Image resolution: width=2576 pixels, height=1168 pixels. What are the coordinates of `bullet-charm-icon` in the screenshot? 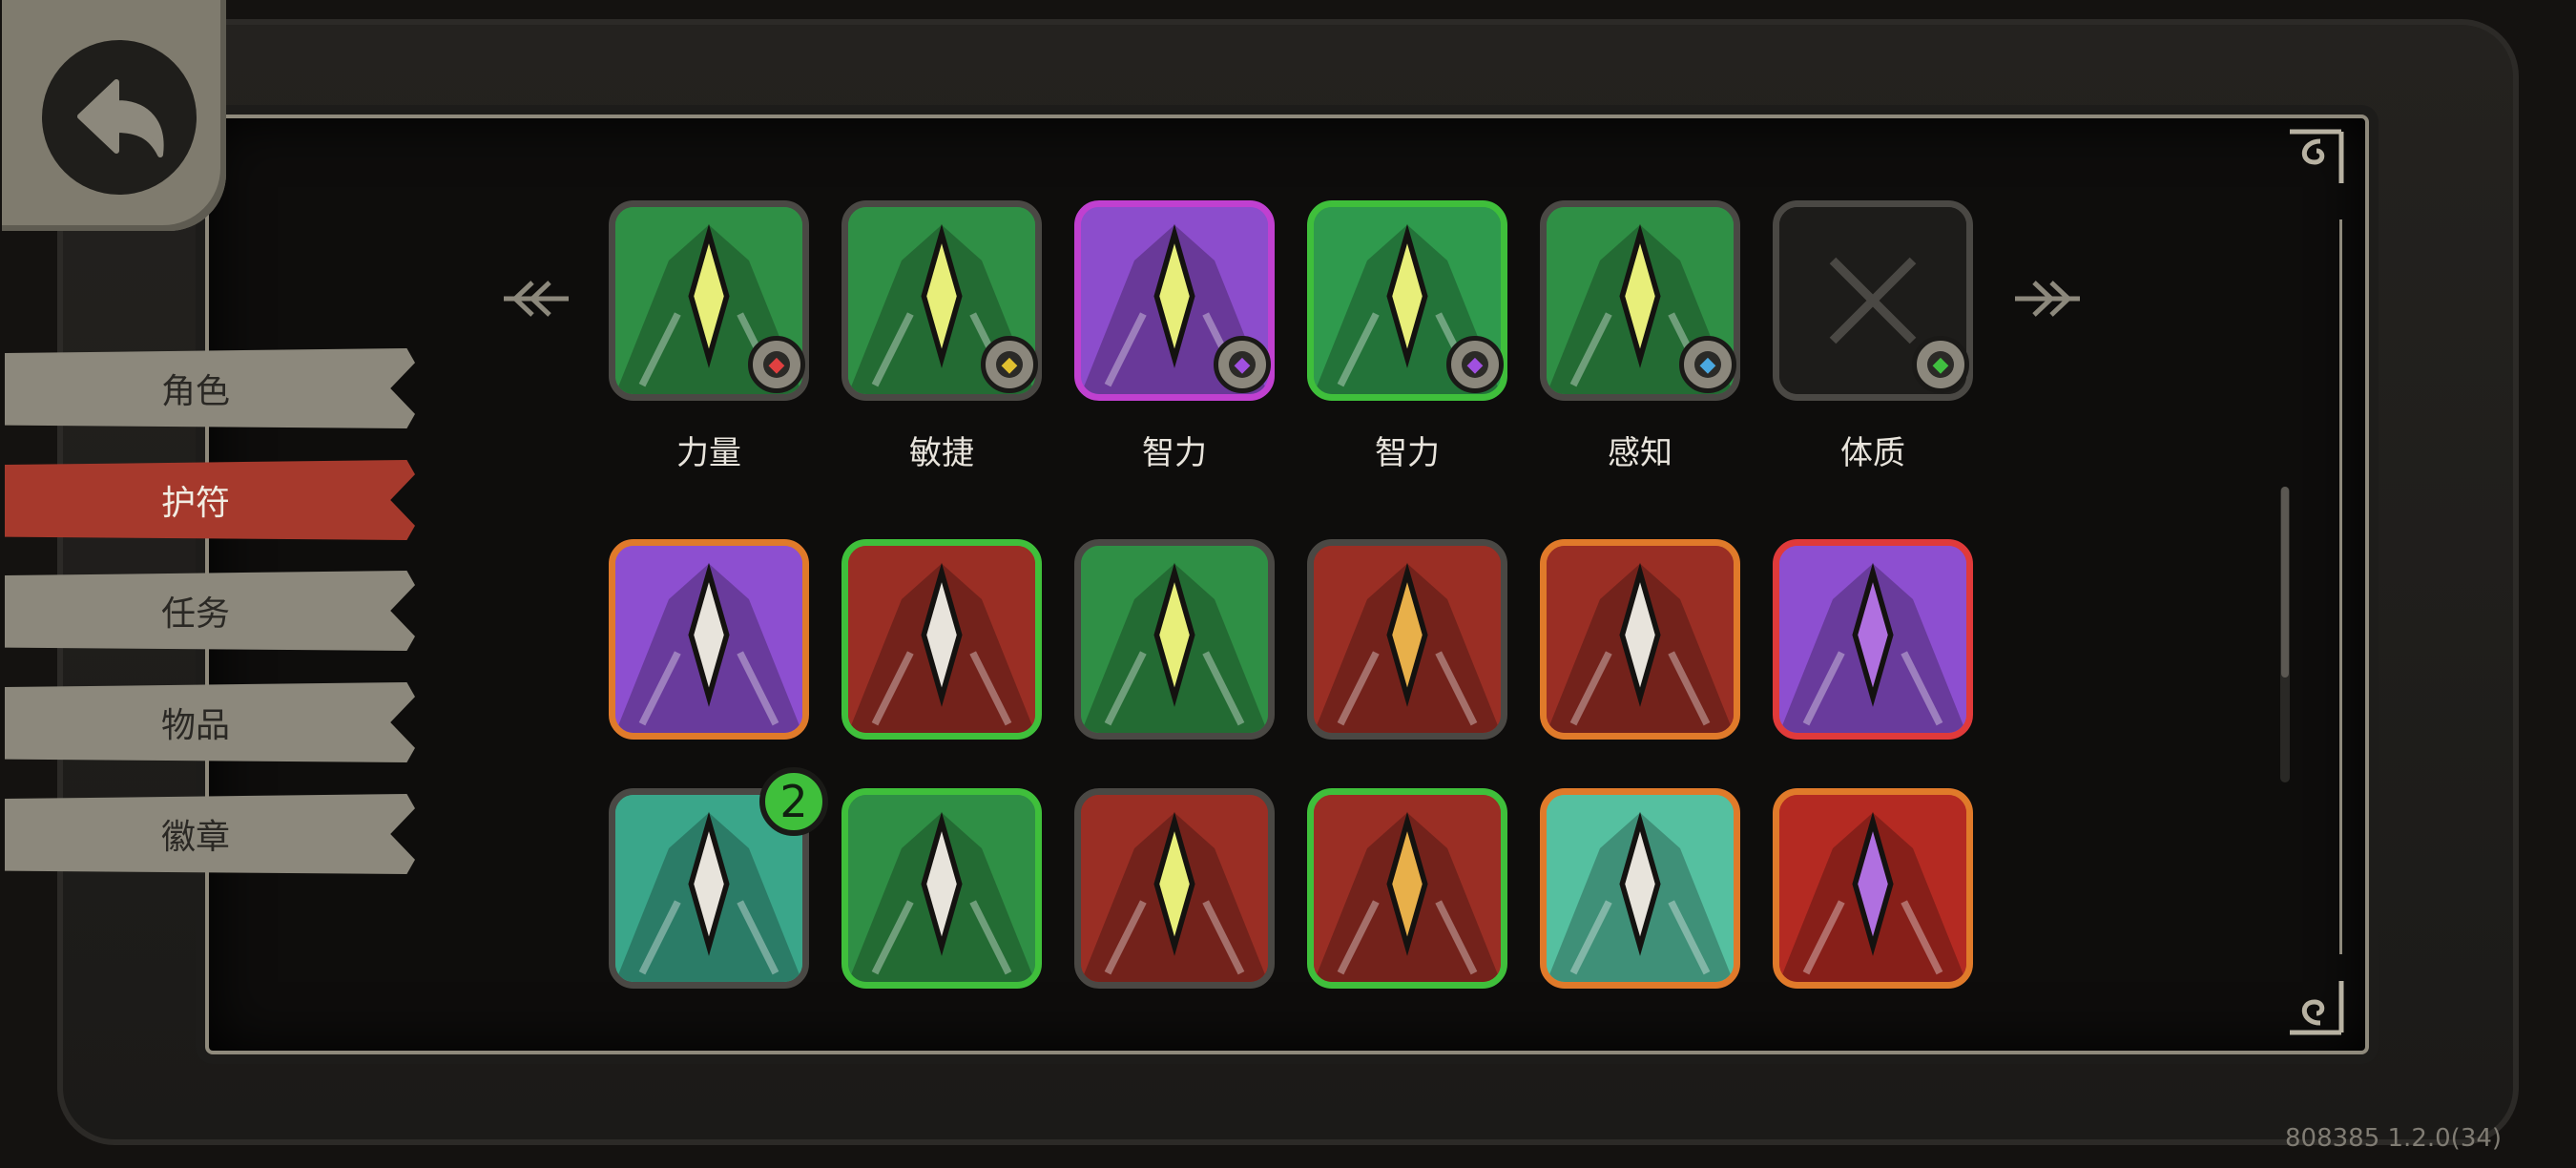 It's located at (1407, 639).